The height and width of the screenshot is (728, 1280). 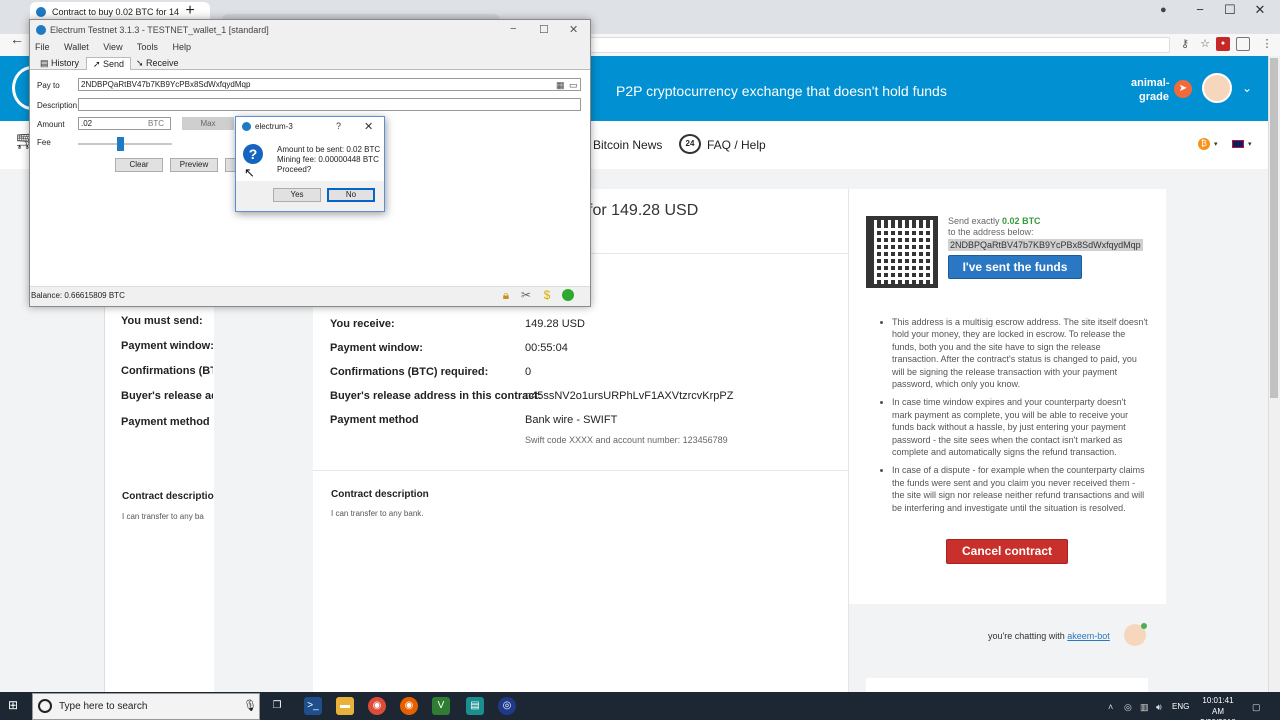 What do you see at coordinates (362, 324) in the screenshot?
I see `label-you-receive: You receive:` at bounding box center [362, 324].